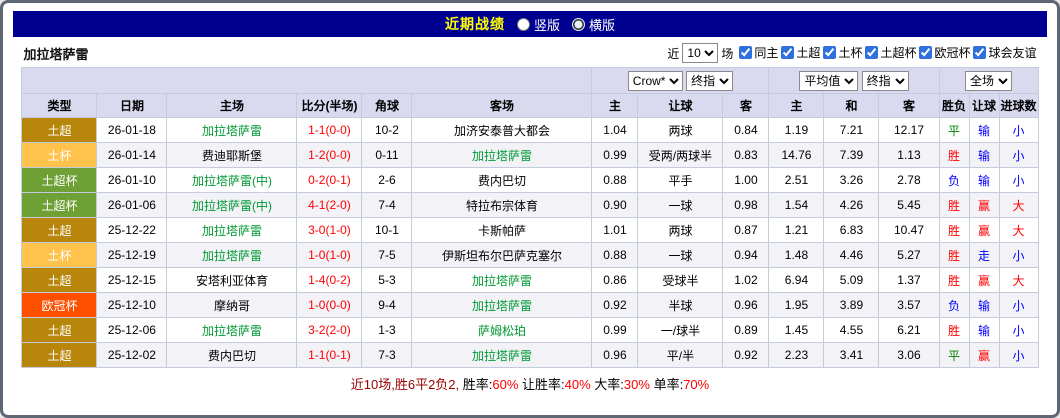 The image size is (1060, 418). I want to click on average-odds-select: 平均值, so click(829, 80).